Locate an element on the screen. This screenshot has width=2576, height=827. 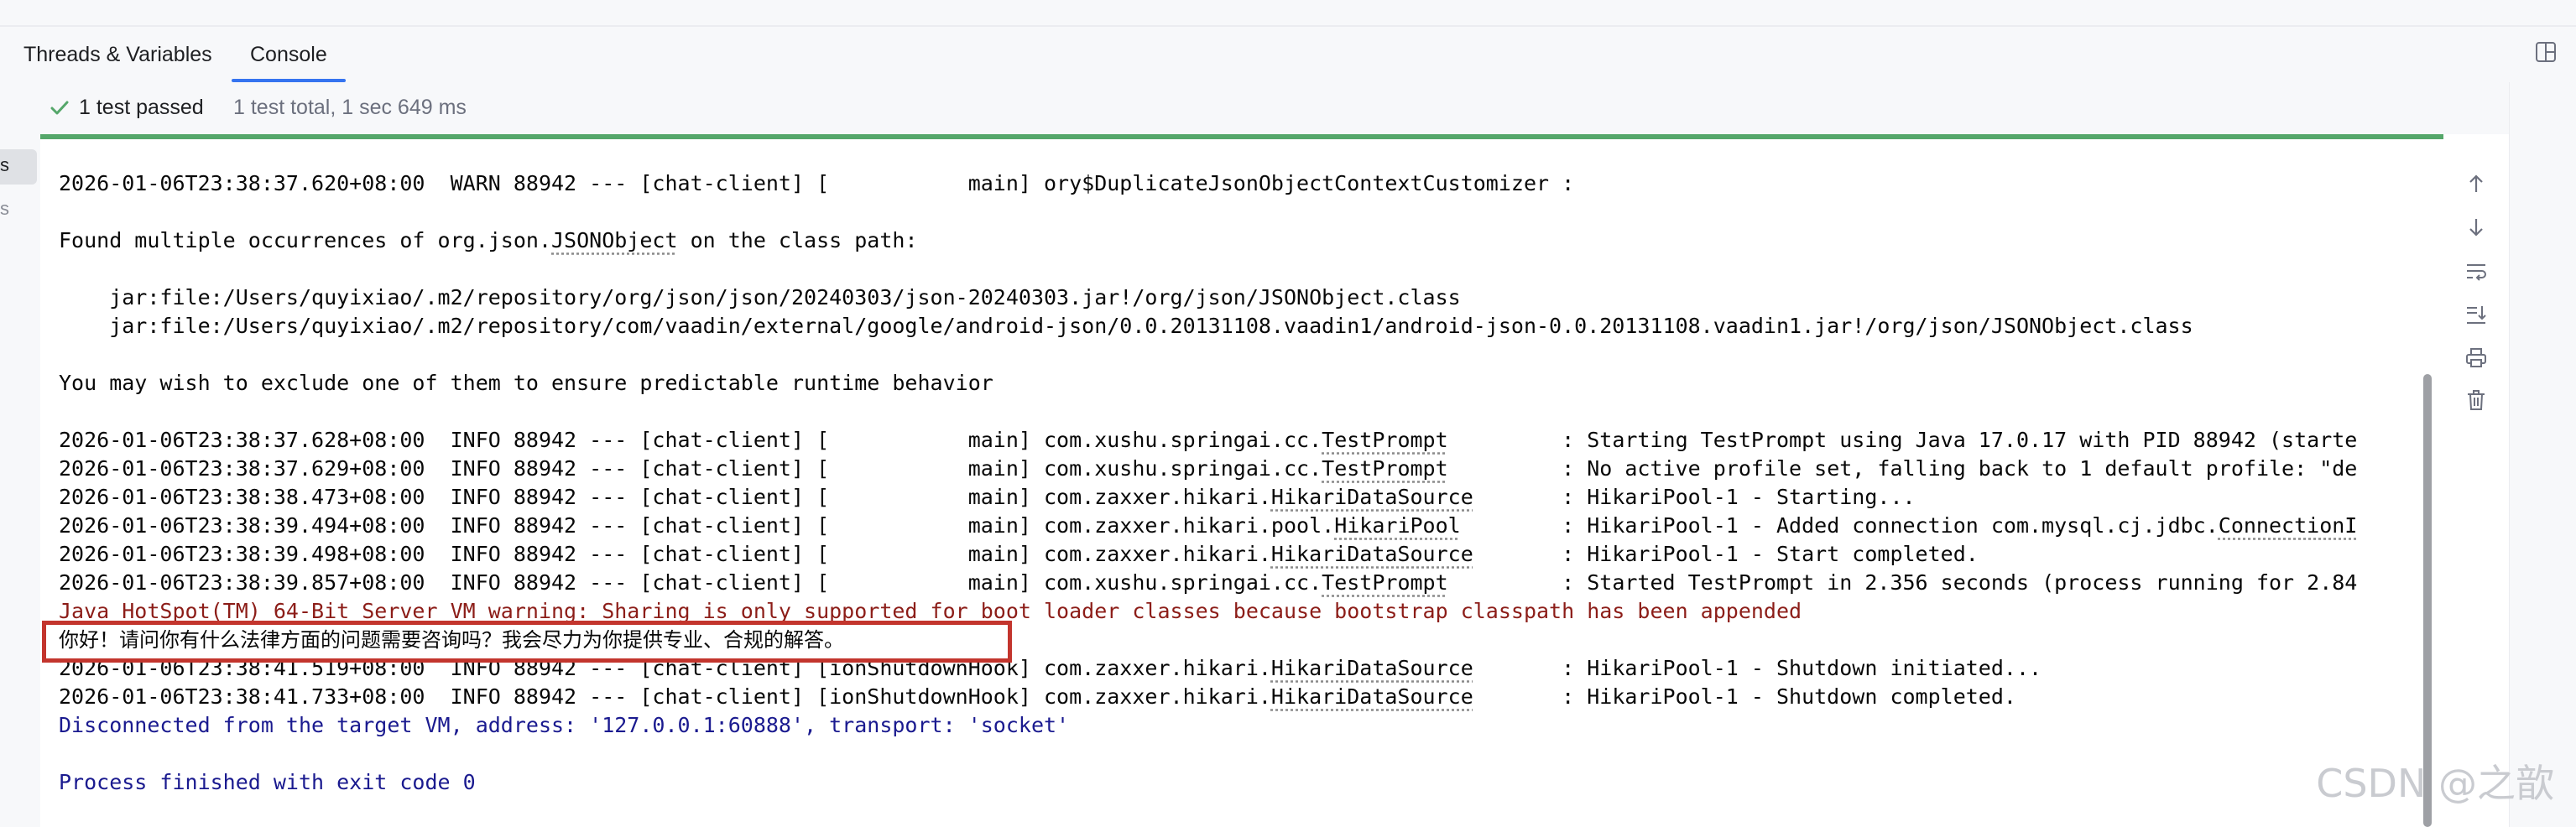
console-system-line: Process finished with exit code 0 is located at coordinates (267, 782).